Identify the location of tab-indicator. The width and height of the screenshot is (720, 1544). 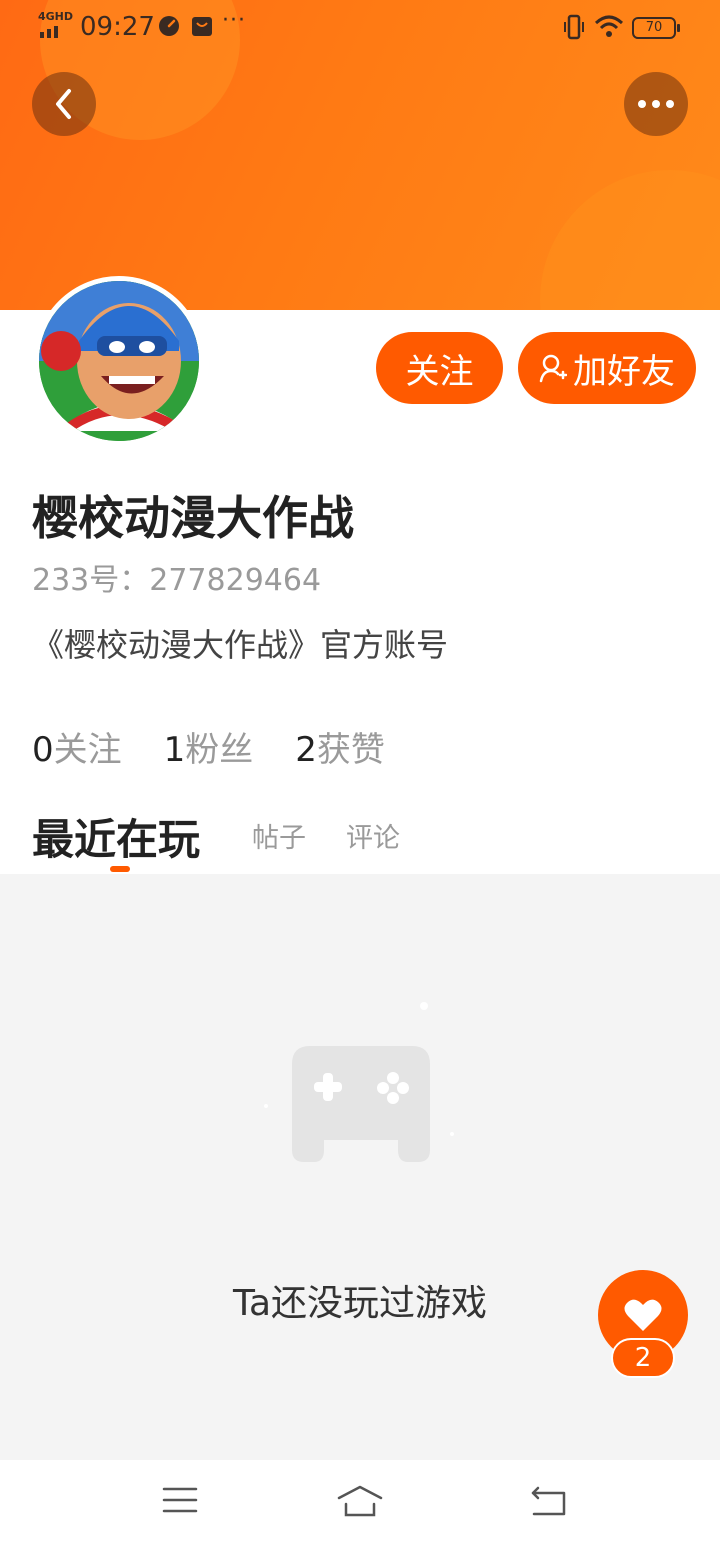
(120, 869).